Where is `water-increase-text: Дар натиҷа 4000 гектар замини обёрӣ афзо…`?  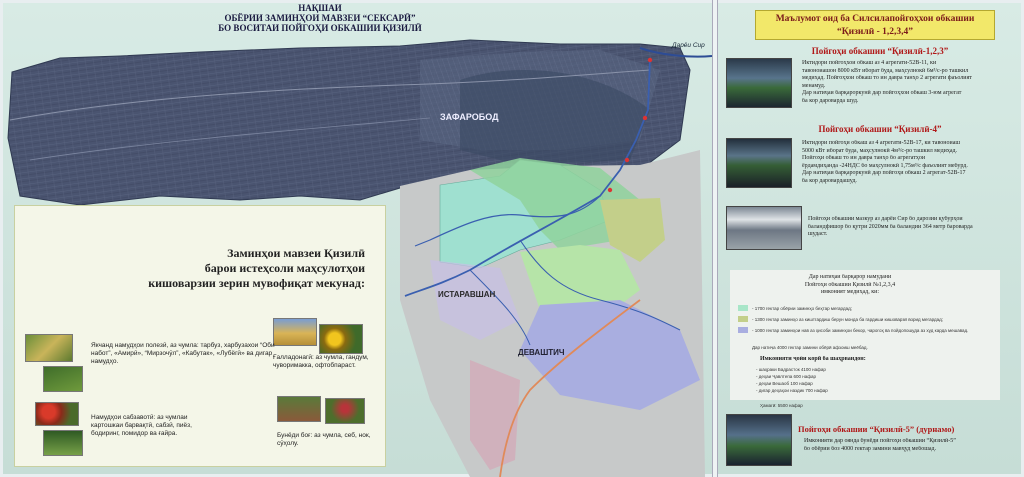
water-increase-text: Дар натиҷа 4000 гектар замини обёрӣ афзо… is located at coordinates (810, 347).